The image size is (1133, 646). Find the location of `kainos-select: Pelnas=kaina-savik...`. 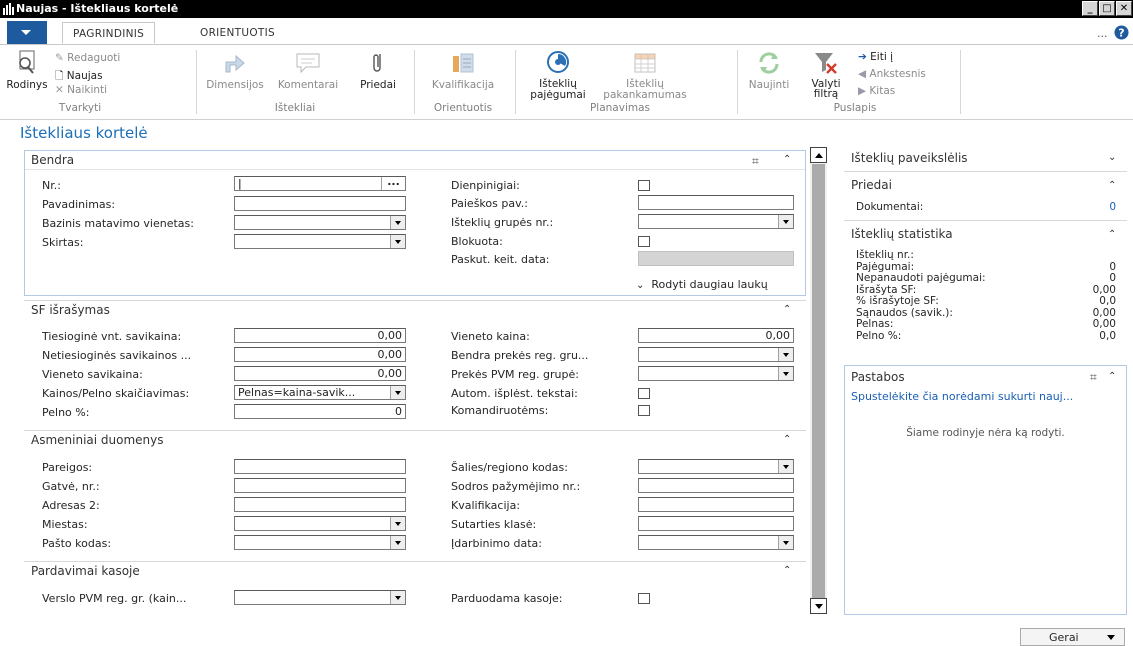

kainos-select: Pelnas=kaina-savik... is located at coordinates (320, 392).